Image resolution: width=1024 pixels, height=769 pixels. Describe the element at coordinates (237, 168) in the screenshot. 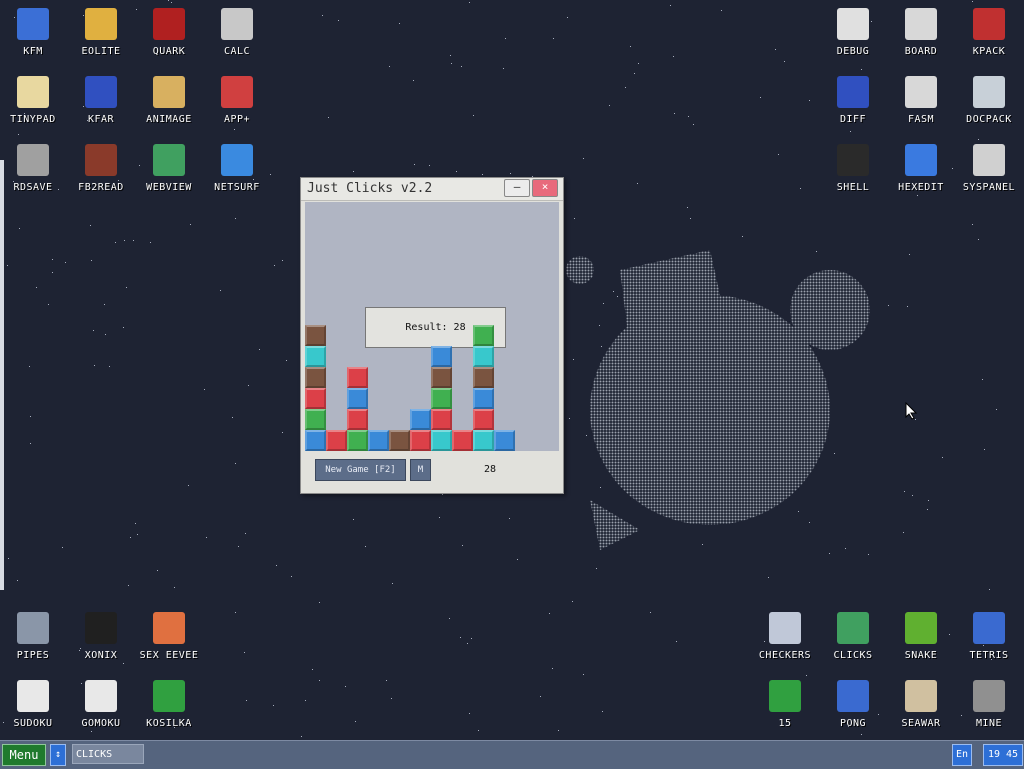

I see `desktop-icon-netsurf: NETSURF` at that location.